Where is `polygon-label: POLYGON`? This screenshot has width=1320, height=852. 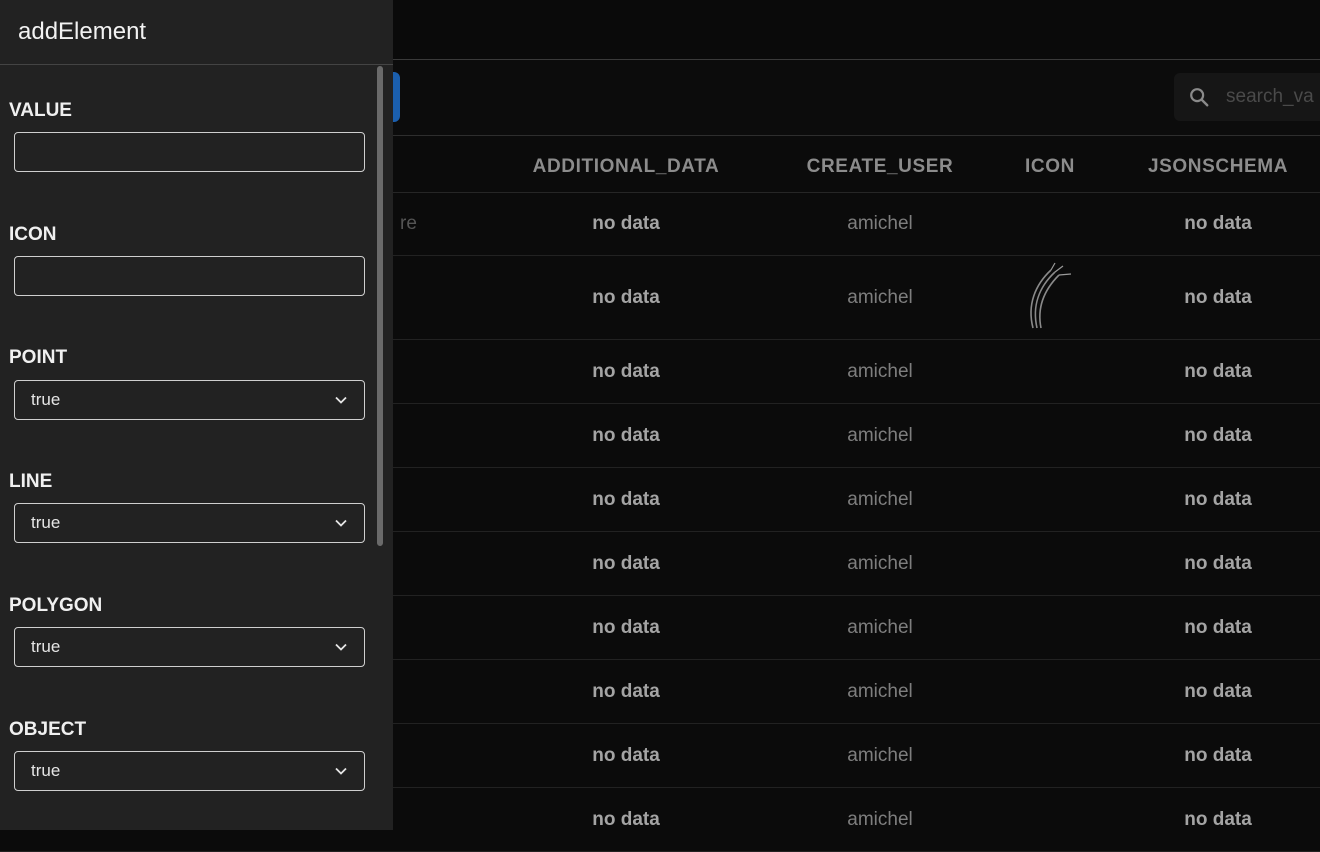 polygon-label: POLYGON is located at coordinates (56, 605).